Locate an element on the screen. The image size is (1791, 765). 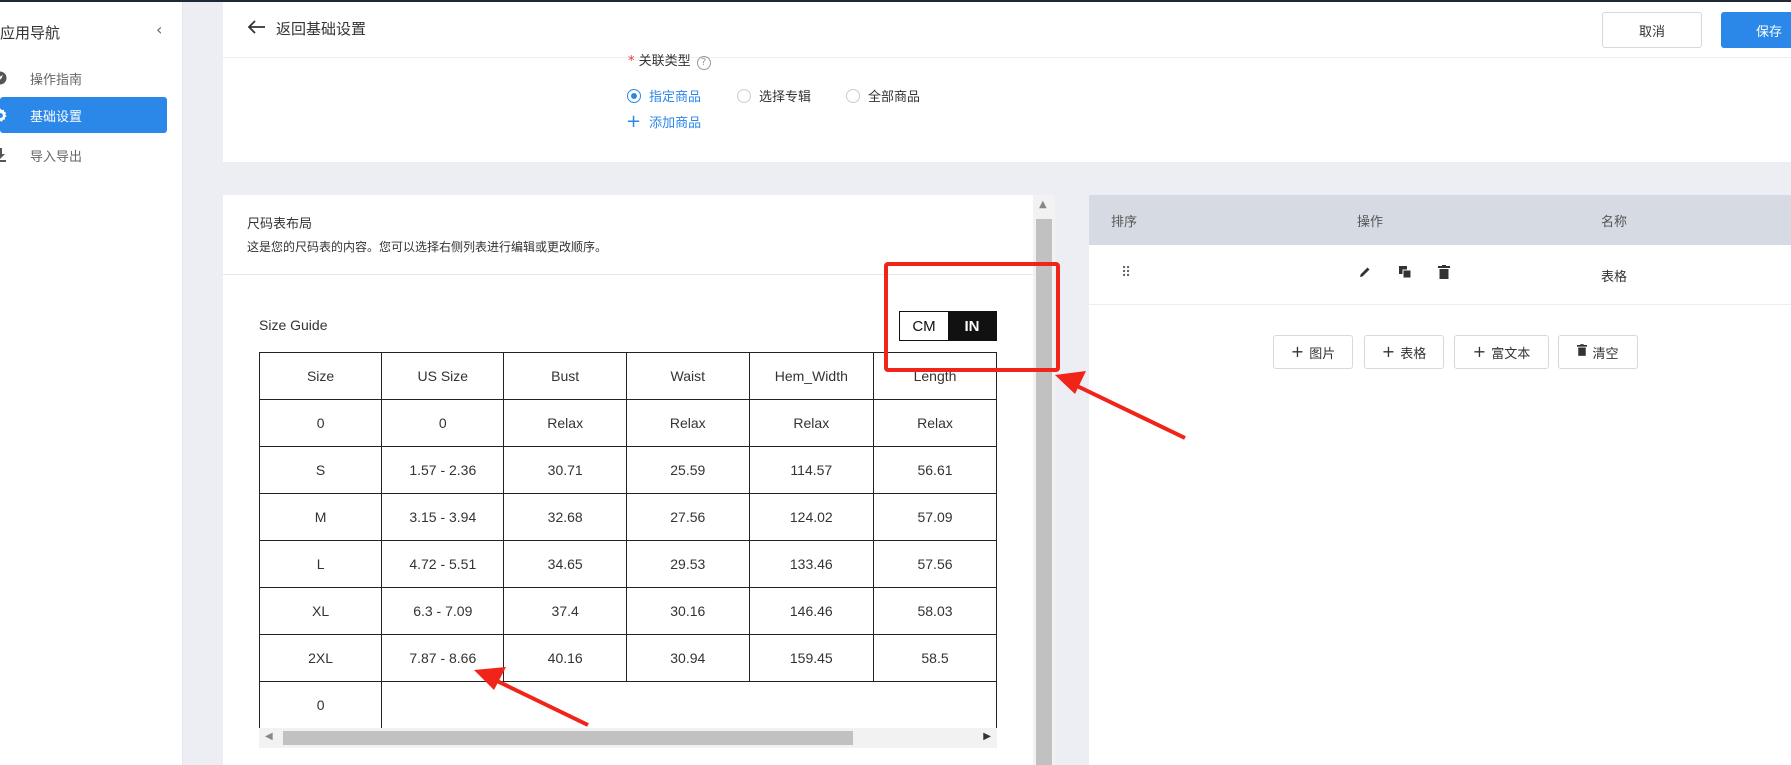
table-cell: 124.02 is located at coordinates (811, 517).